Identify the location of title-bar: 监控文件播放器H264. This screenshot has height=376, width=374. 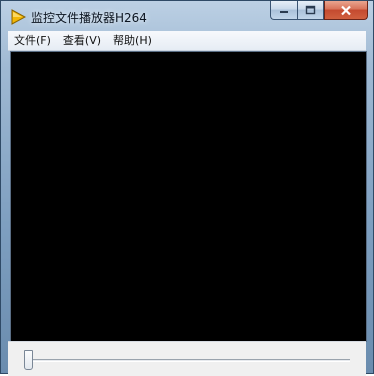
(187, 16).